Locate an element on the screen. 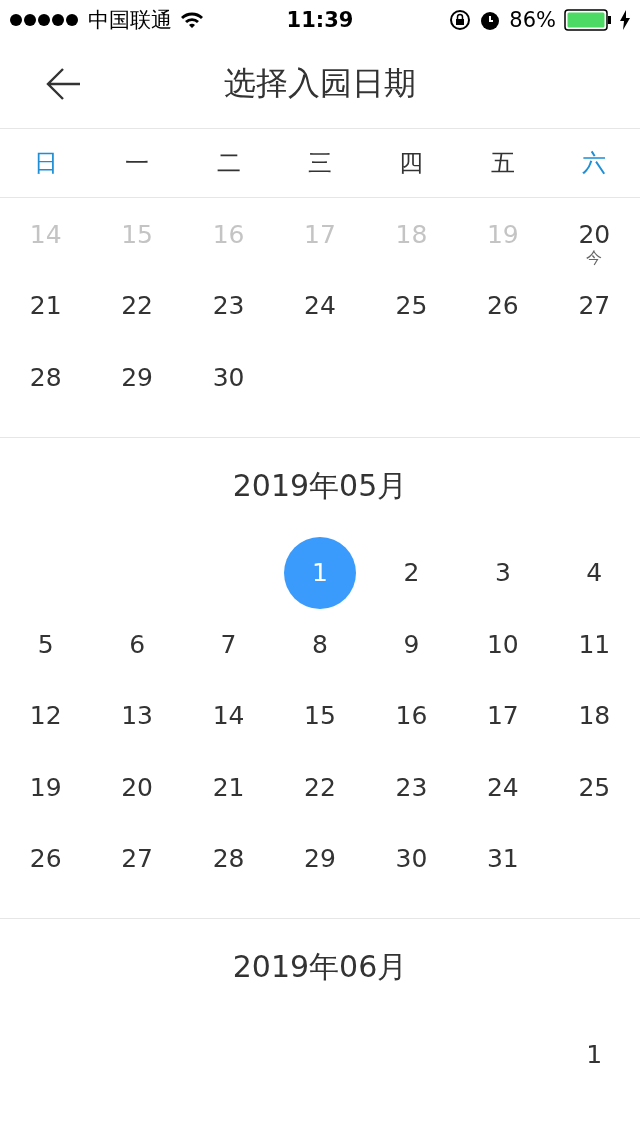 The height and width of the screenshot is (1136, 640). battery-icon is located at coordinates (588, 20).